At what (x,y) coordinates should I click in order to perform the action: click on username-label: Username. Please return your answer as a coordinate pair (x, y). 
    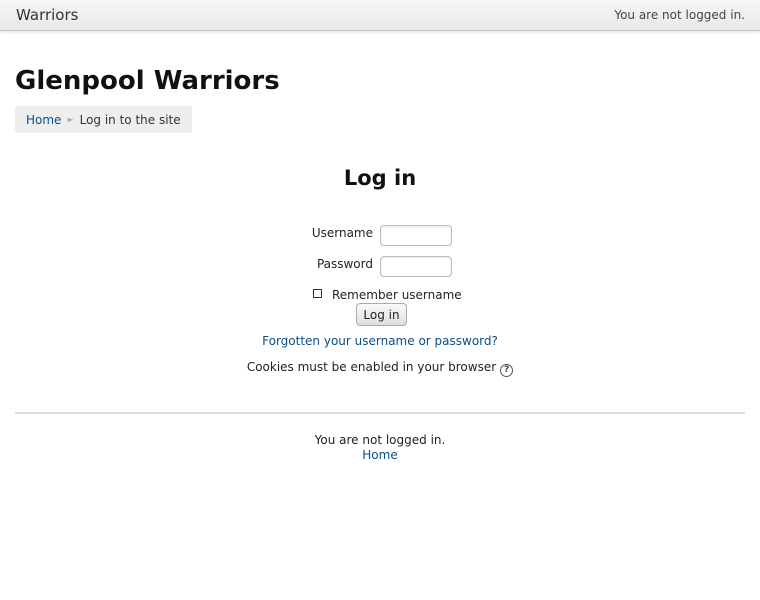
    Looking at the image, I should click on (342, 233).